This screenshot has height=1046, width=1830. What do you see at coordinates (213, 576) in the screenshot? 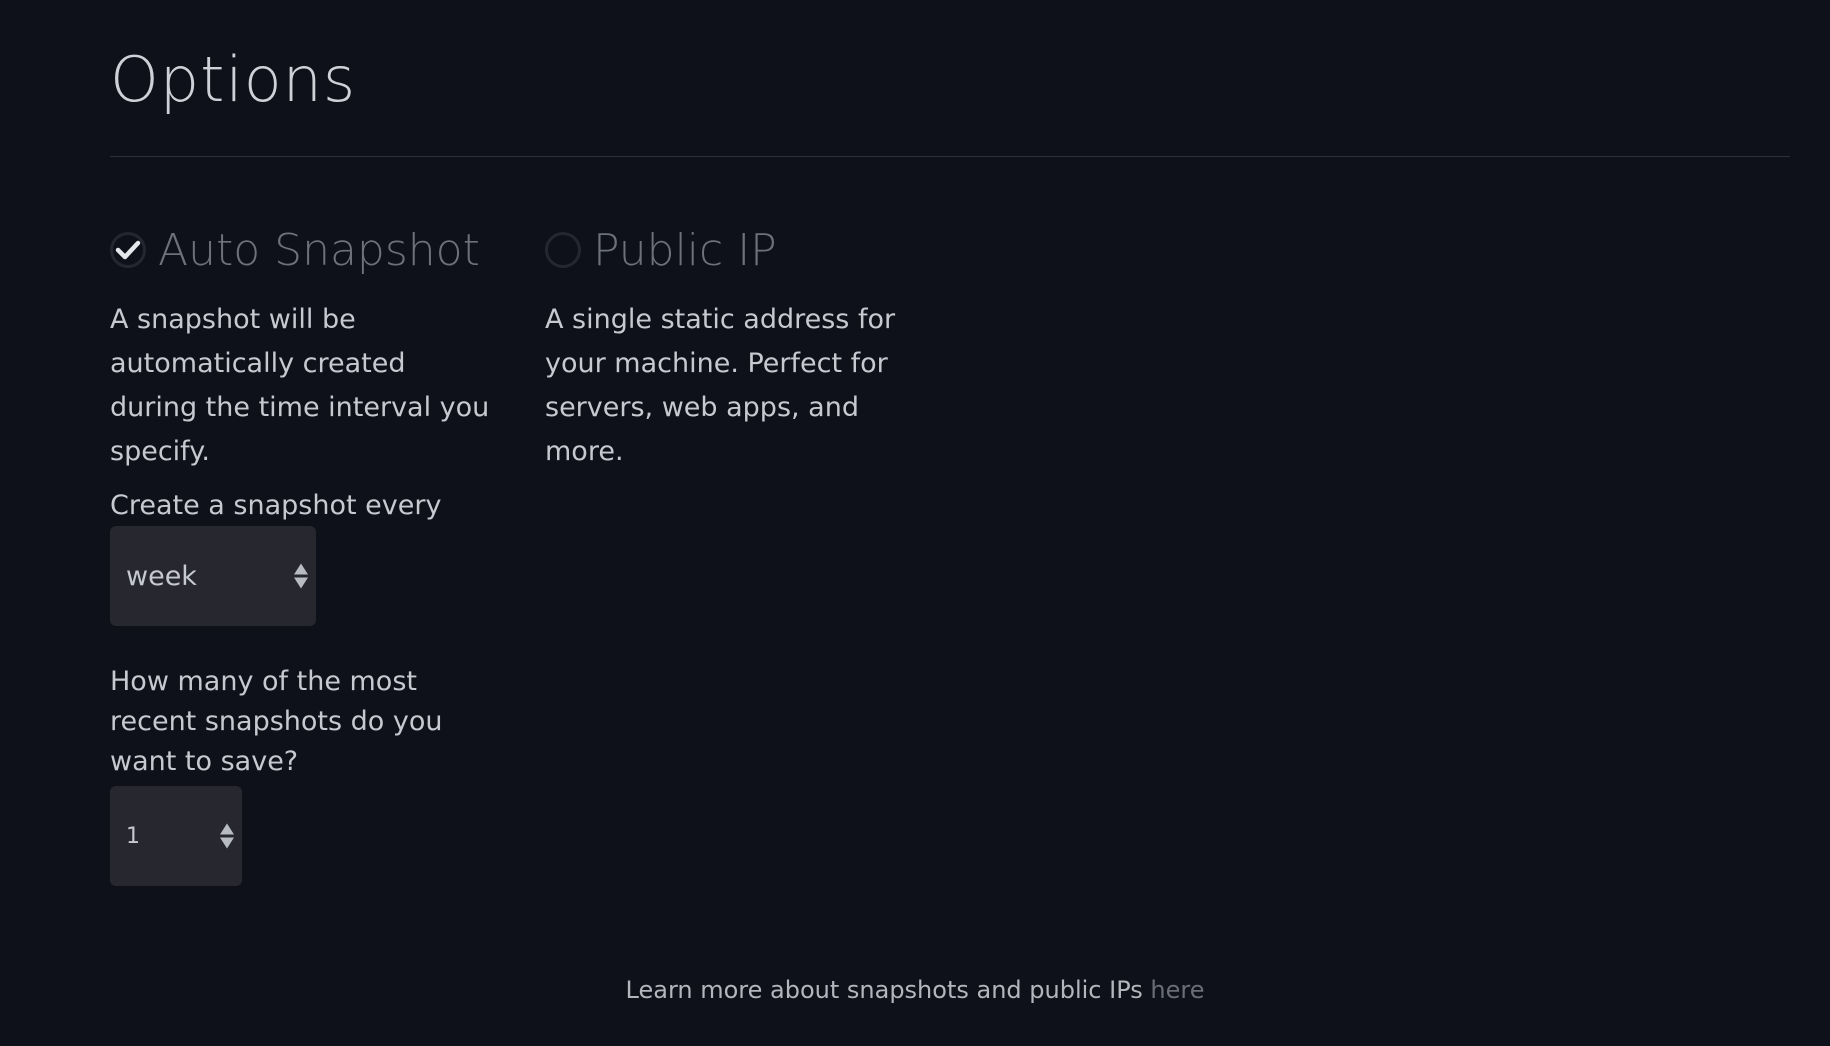
I see `interval-select: week` at bounding box center [213, 576].